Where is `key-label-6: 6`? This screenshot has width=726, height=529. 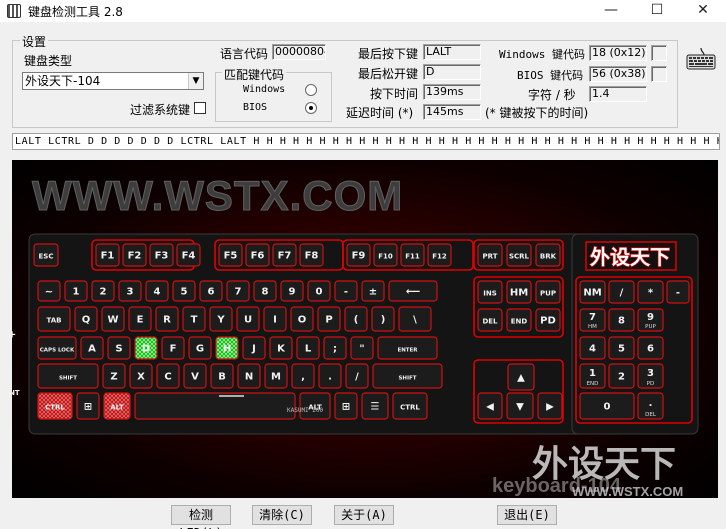
key-label-6: 6 is located at coordinates (211, 292).